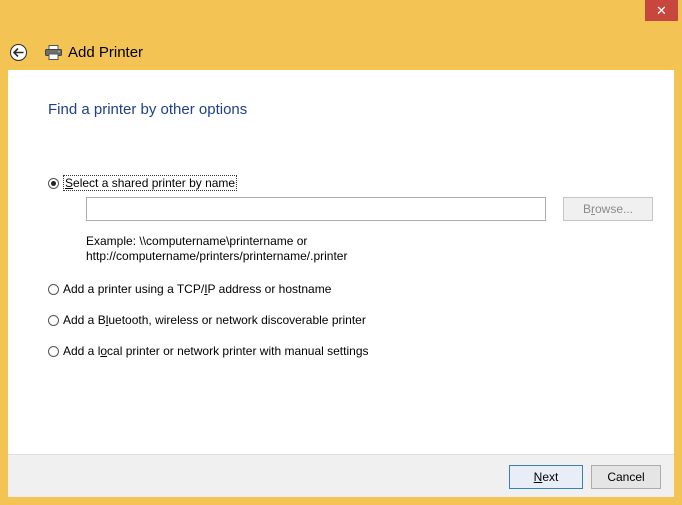  What do you see at coordinates (53, 351) in the screenshot?
I see `radio-local-printer` at bounding box center [53, 351].